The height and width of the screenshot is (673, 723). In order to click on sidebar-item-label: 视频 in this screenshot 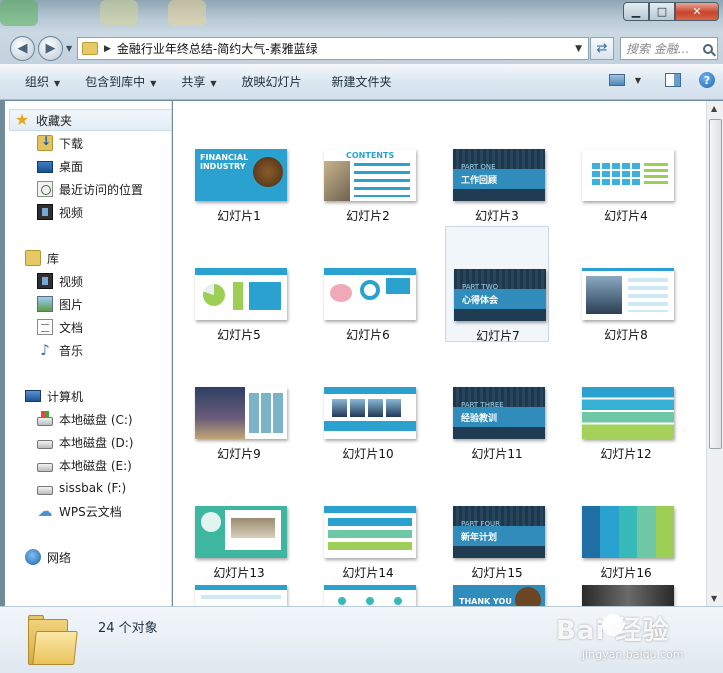, I will do `click(71, 281)`.